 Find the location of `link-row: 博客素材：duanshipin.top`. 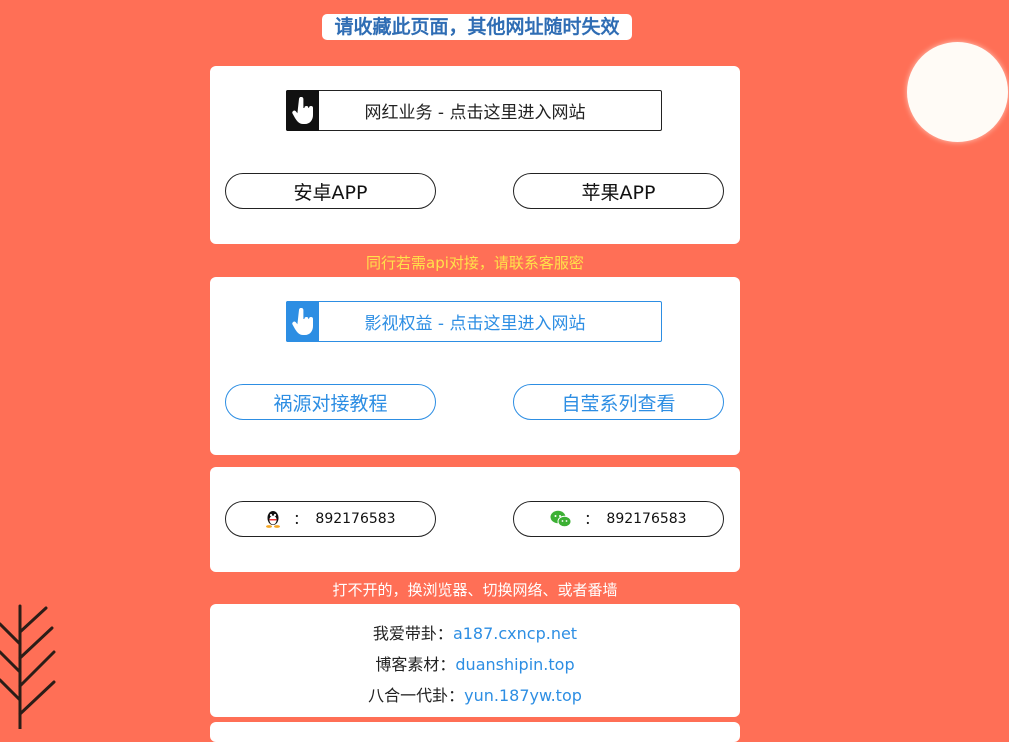

link-row: 博客素材：duanshipin.top is located at coordinates (475, 663).